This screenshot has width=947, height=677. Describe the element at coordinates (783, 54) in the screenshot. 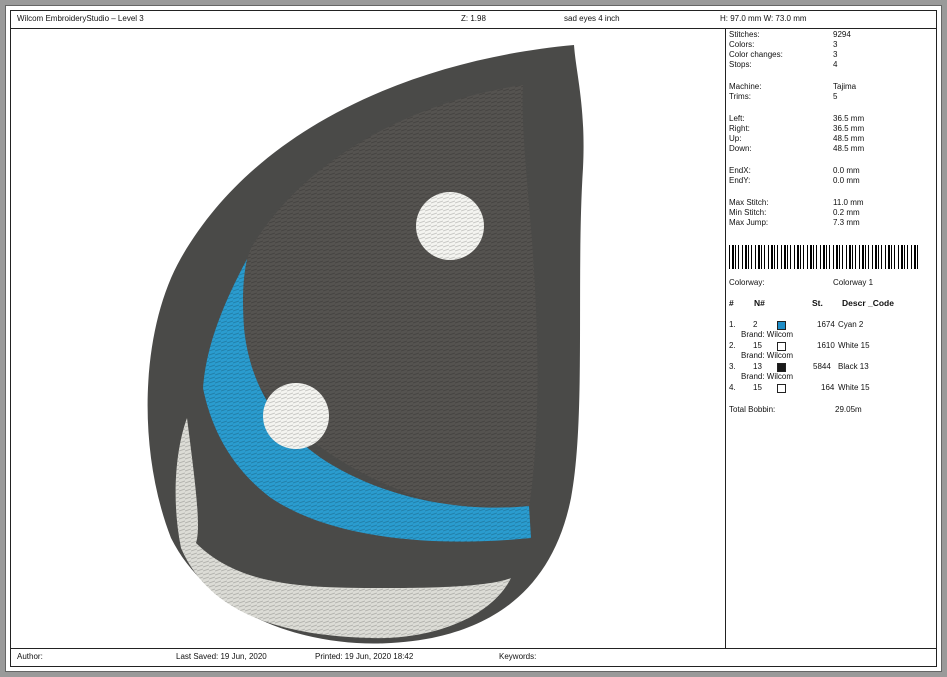

I see `stat-row: Color changes: 3` at that location.